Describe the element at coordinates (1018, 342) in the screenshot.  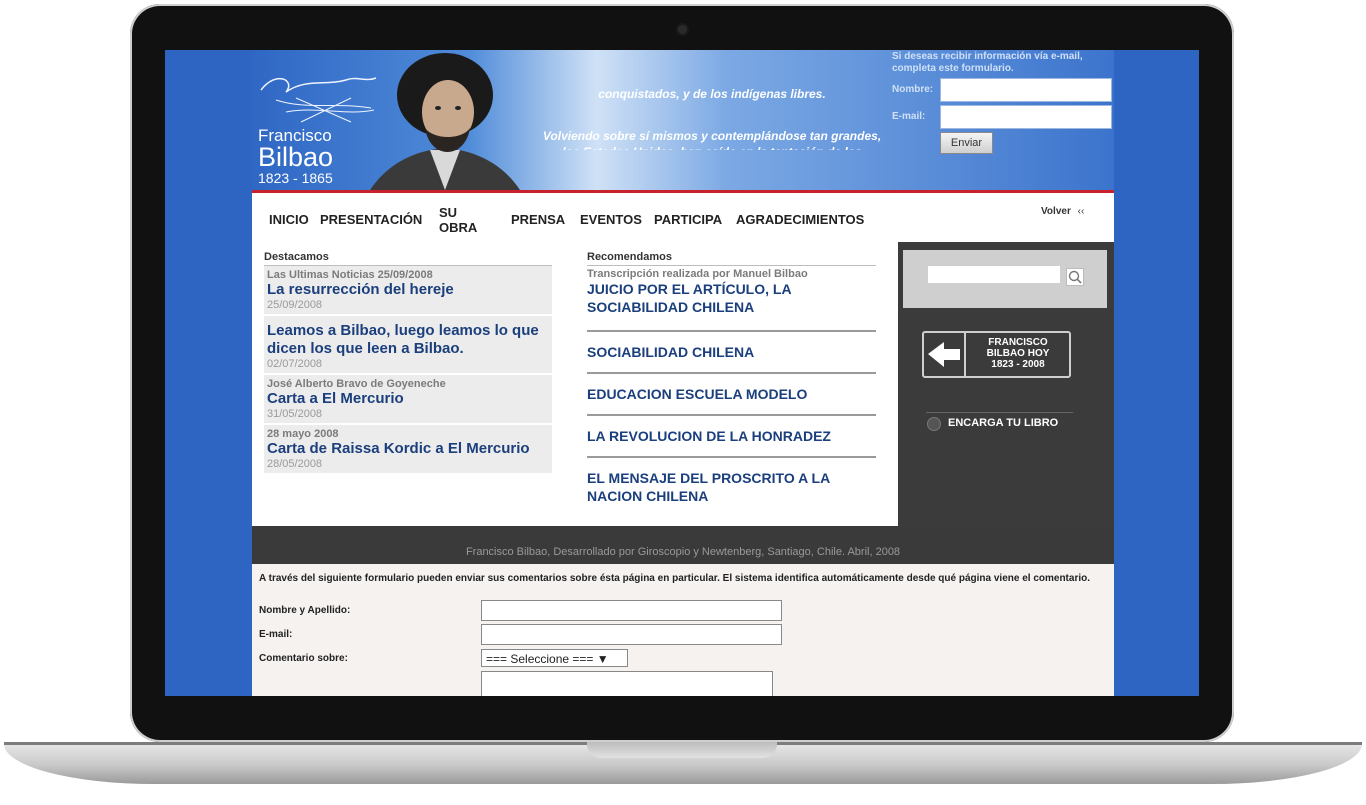
I see `promo-line-1: FRANCISCO` at that location.